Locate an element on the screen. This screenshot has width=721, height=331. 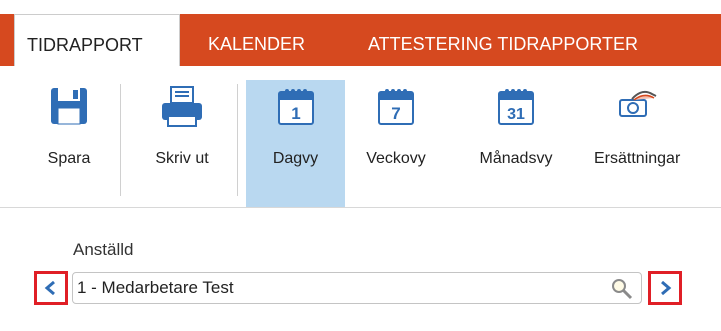
next-employee-button is located at coordinates (665, 288).